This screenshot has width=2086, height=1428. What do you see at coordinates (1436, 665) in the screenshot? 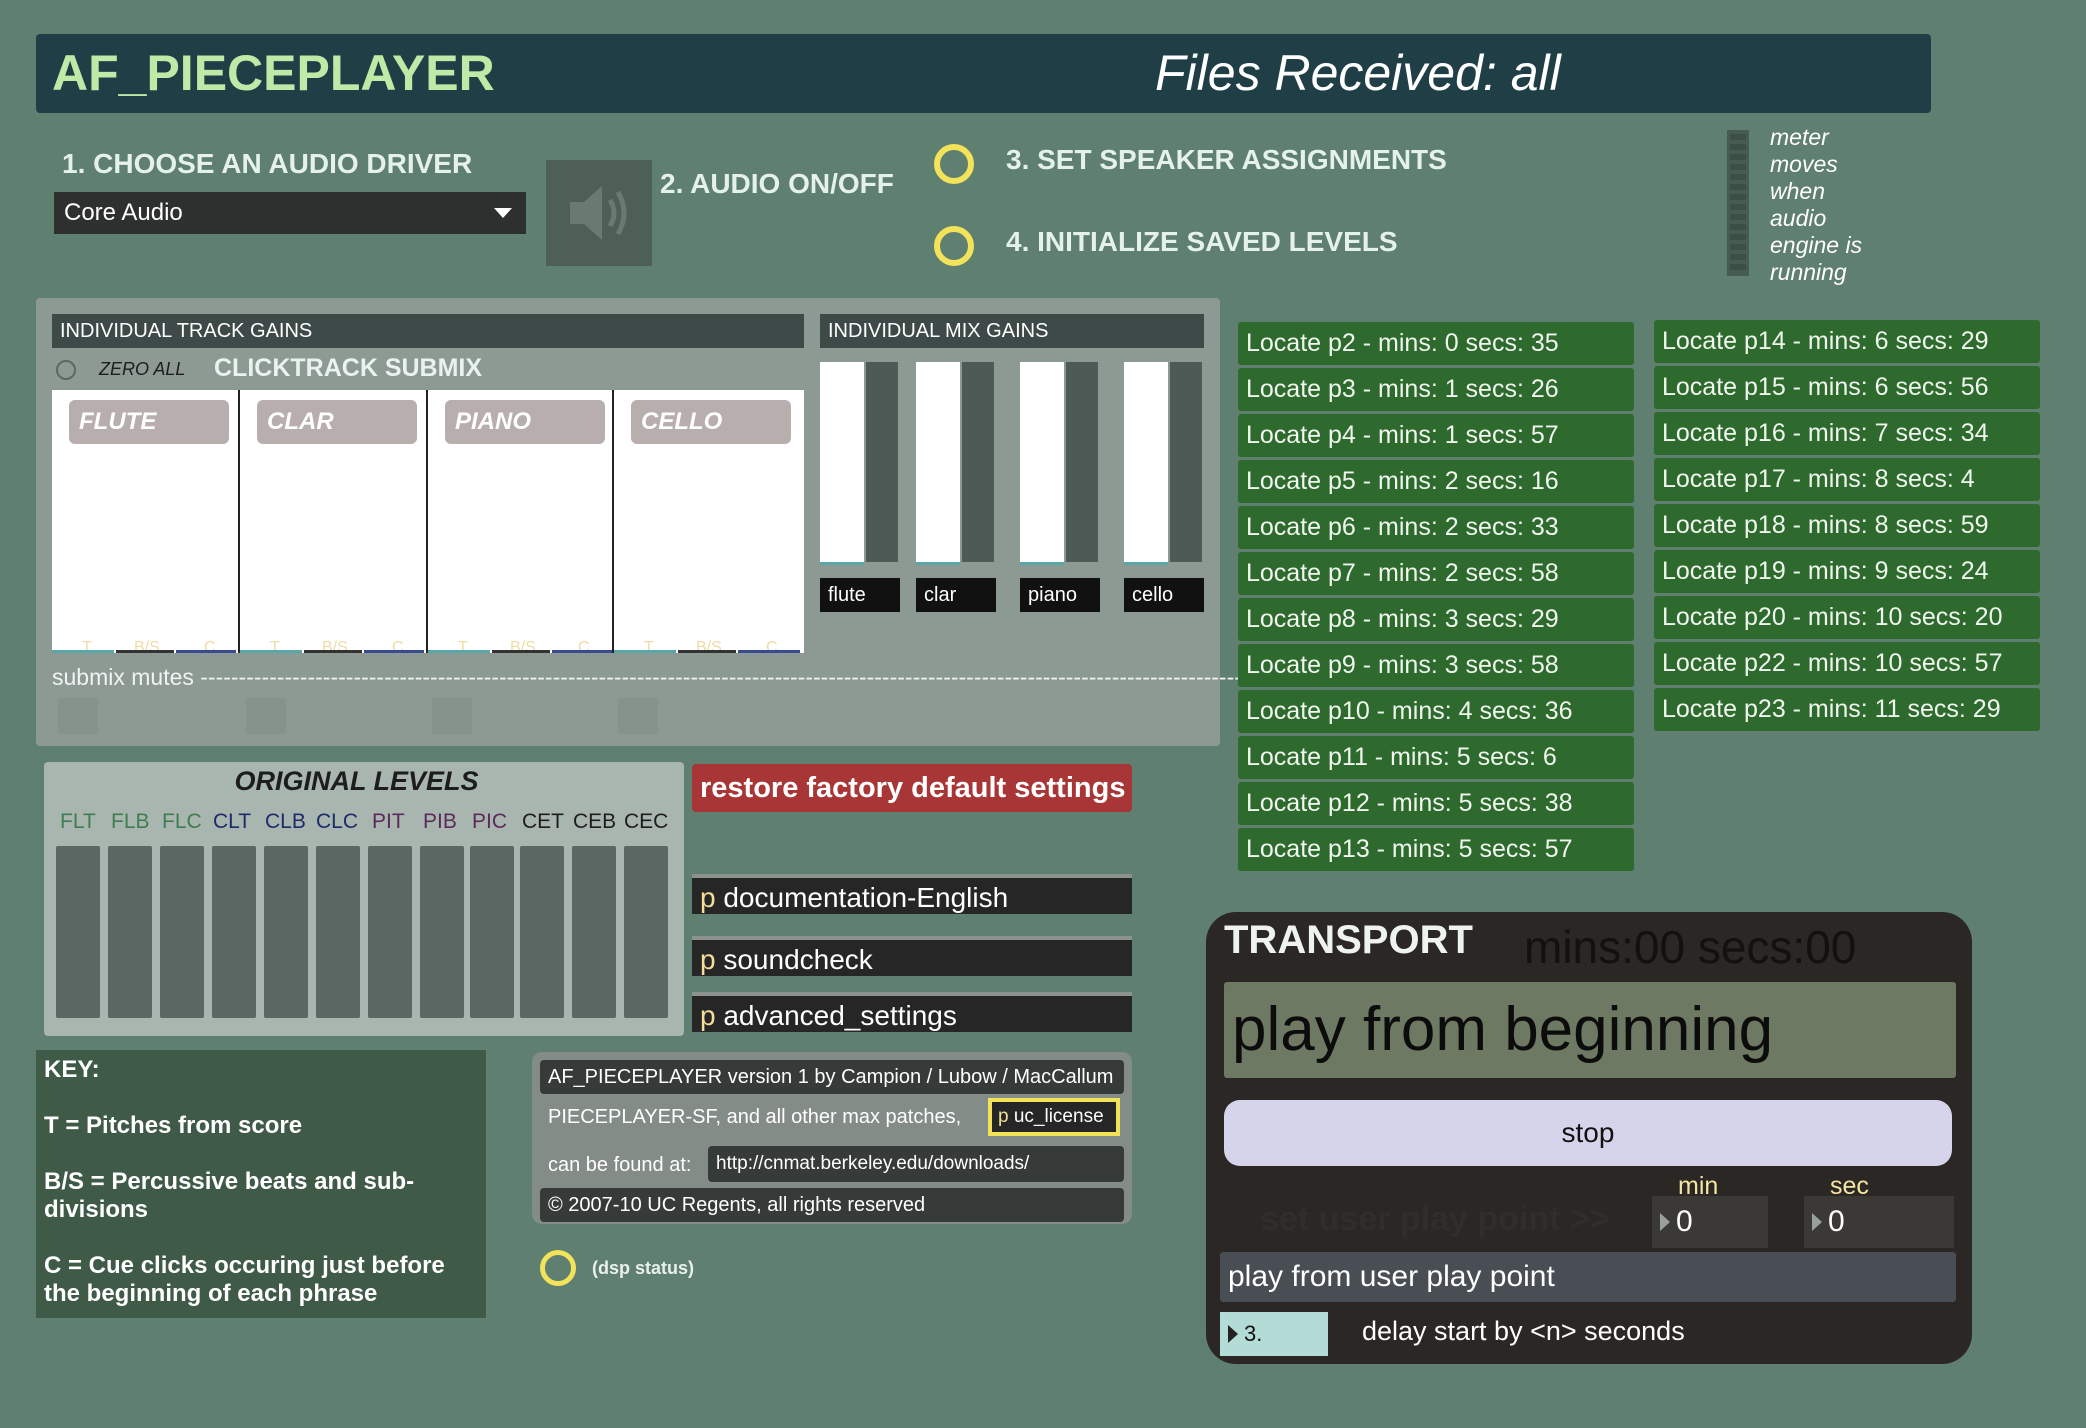
I see `locate-button: Locate p9 - mins: 3 secs: 58` at bounding box center [1436, 665].